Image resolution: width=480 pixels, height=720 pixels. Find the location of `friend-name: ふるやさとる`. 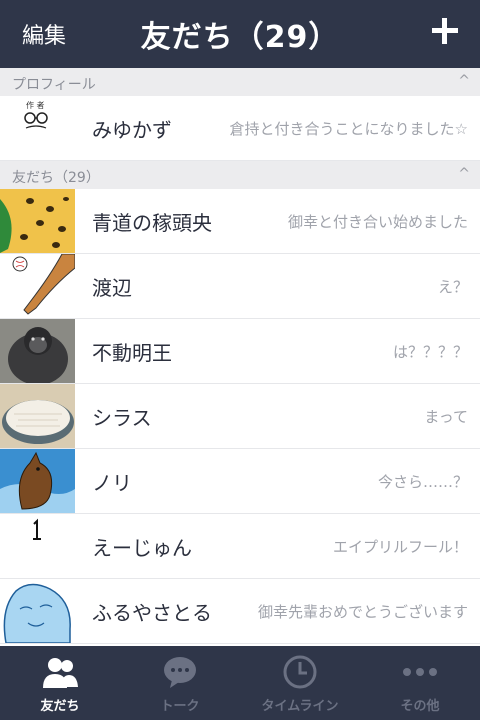

friend-name: ふるやさとる is located at coordinates (152, 613).